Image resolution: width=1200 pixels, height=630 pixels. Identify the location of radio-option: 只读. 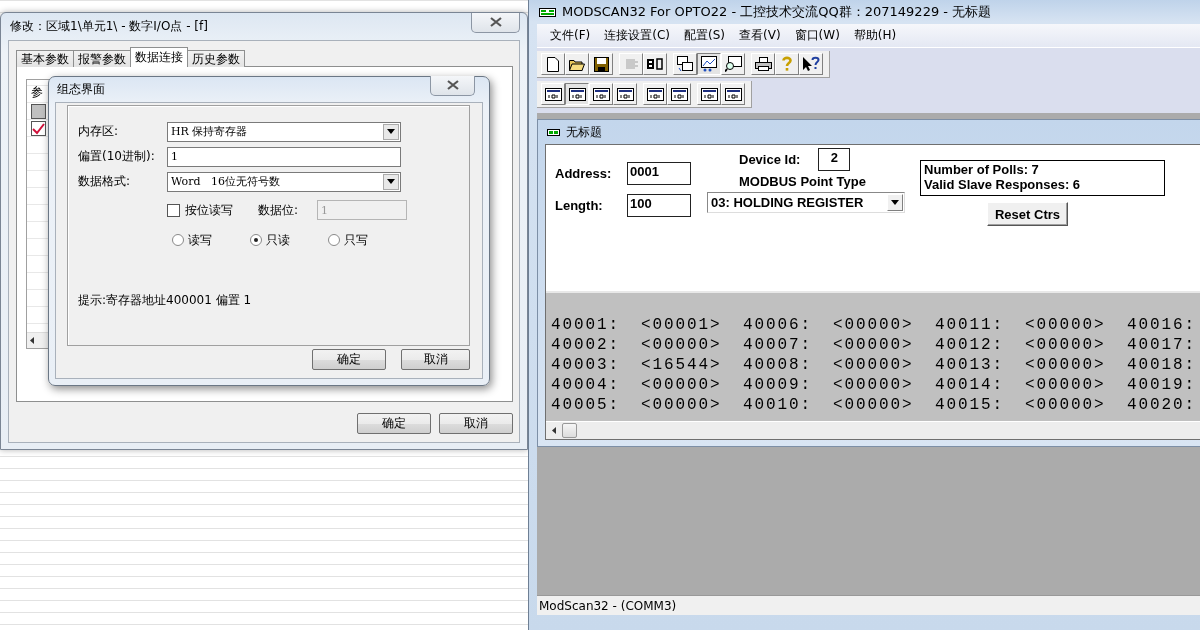
(289, 240).